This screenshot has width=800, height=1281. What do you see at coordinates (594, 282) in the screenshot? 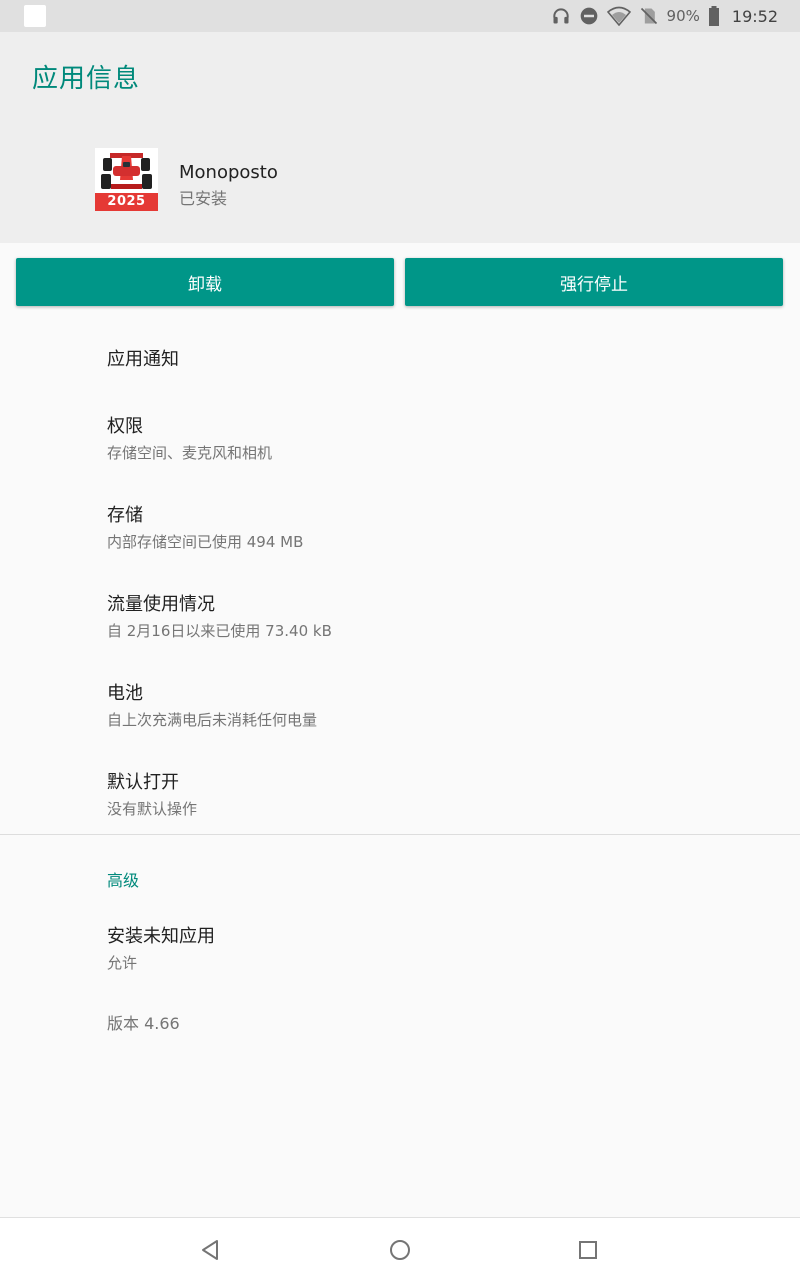
I see `force-stop-button: 强行停止` at bounding box center [594, 282].